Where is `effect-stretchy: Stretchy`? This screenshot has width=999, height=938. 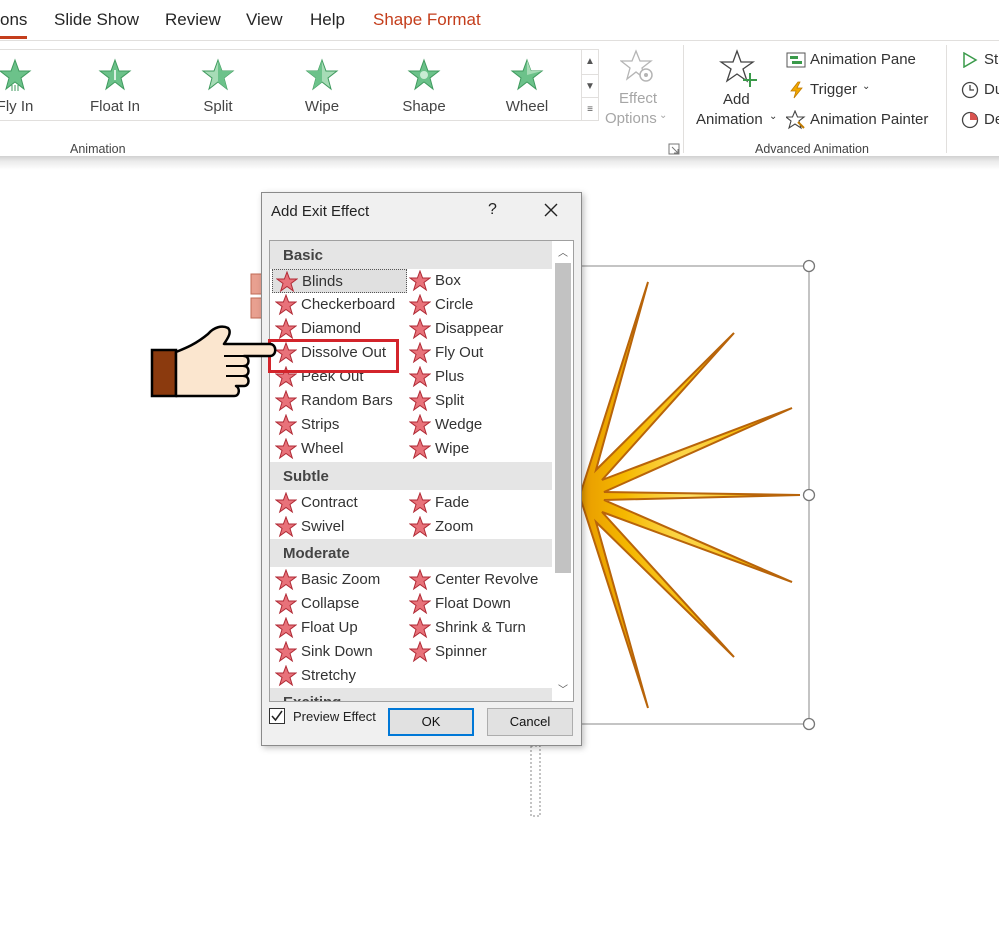 effect-stretchy: Stretchy is located at coordinates (339, 676).